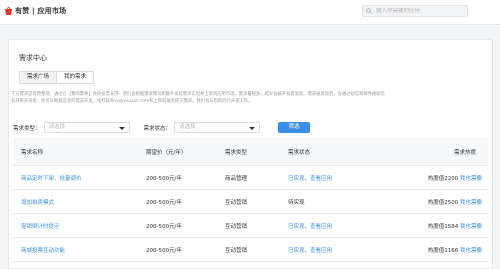 This screenshot has width=500, height=269. I want to click on heat-value: 热度值2500, so click(443, 202).